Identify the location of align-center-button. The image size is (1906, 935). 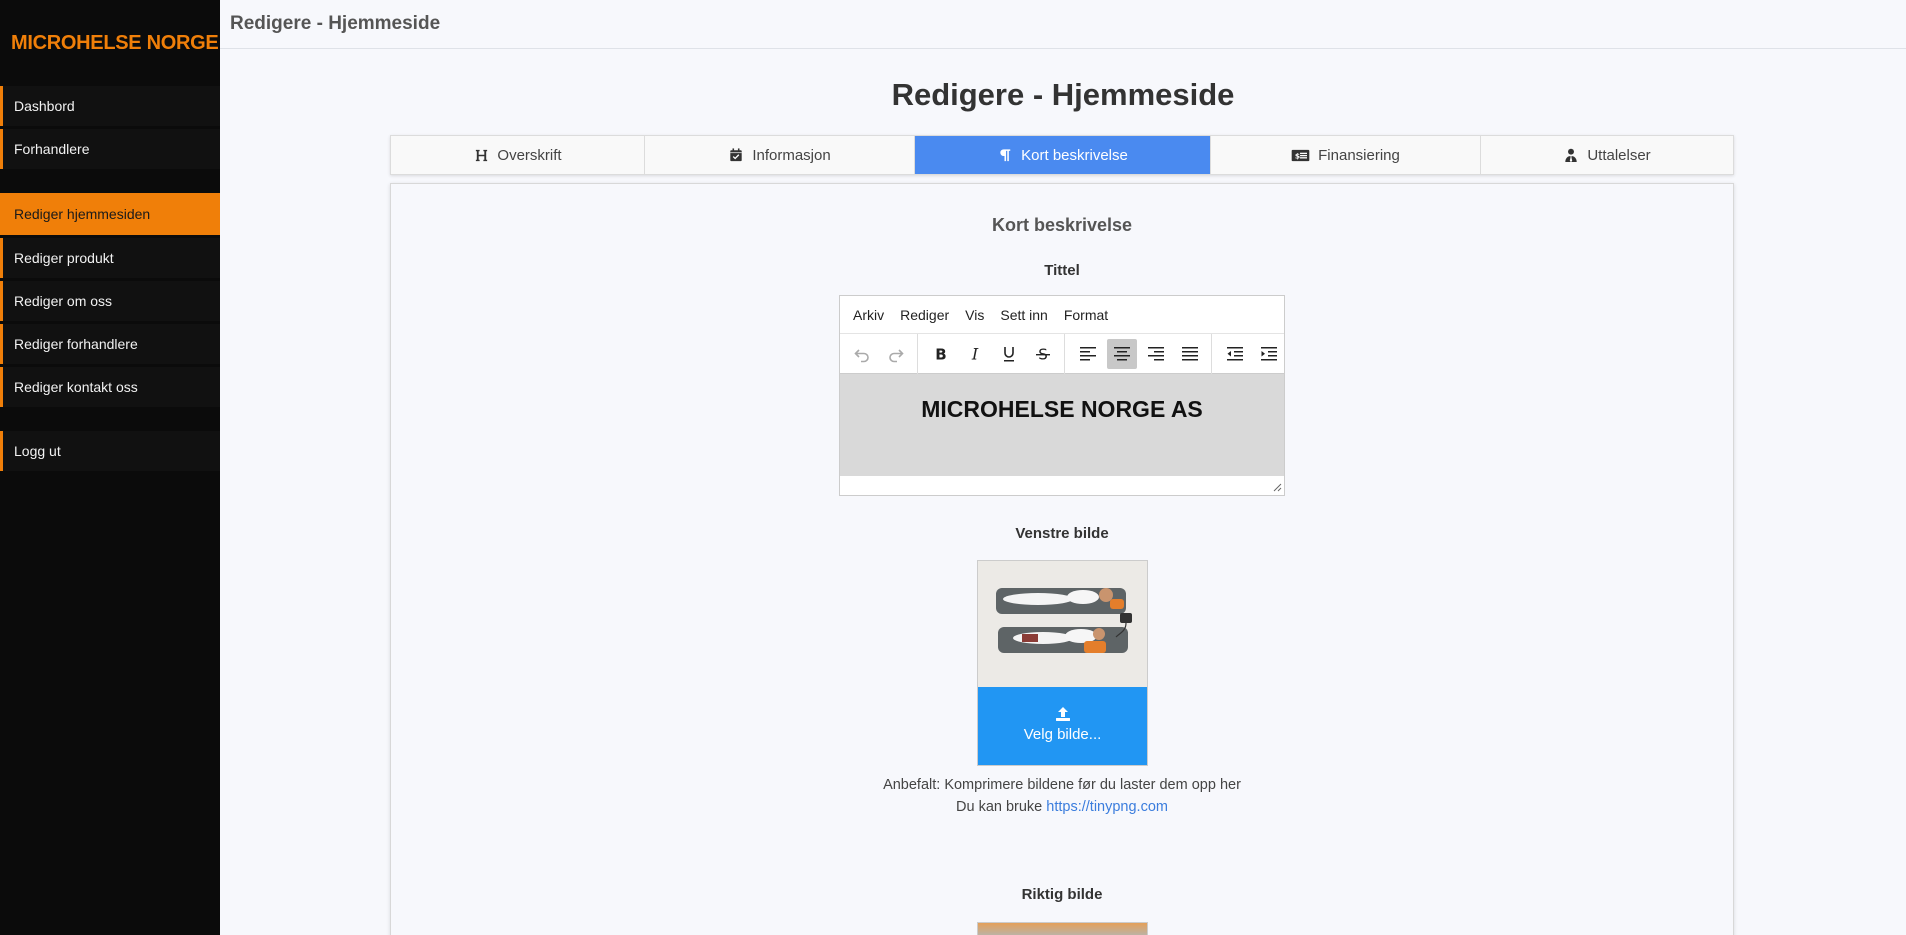
(1122, 353).